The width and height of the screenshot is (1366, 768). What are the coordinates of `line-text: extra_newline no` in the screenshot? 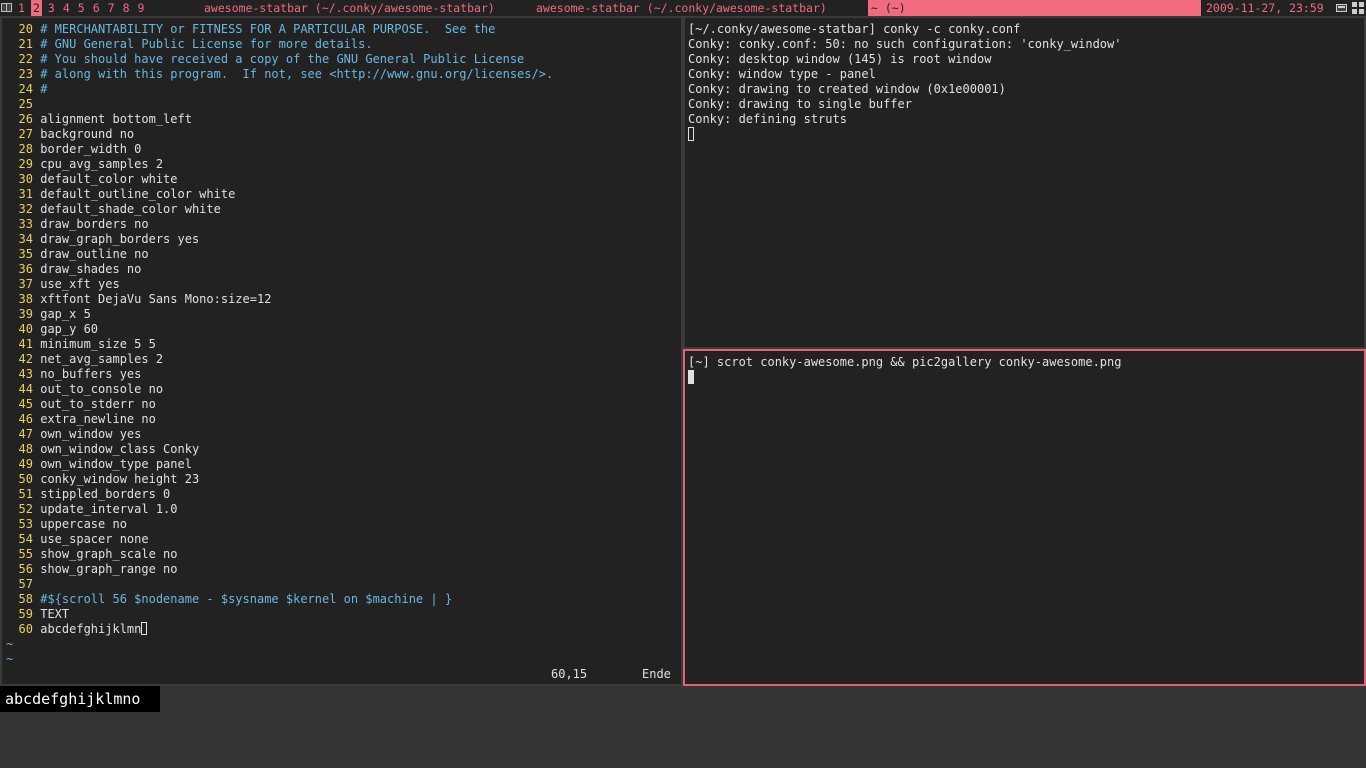 It's located at (98, 419).